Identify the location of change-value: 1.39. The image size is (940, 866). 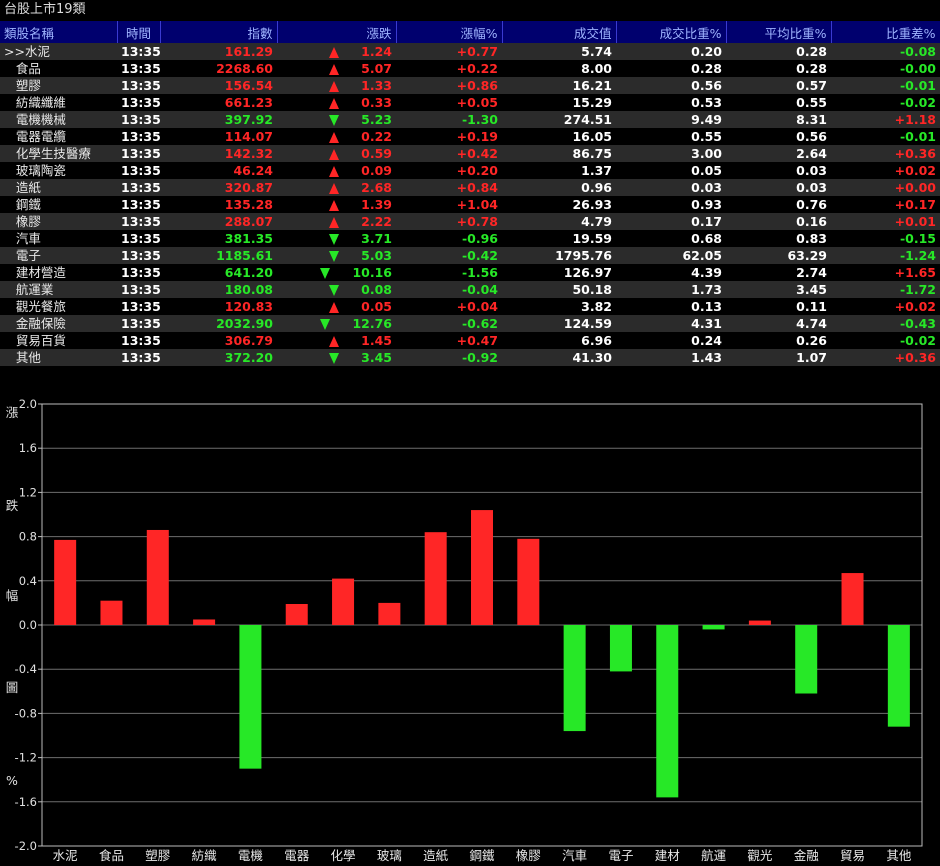
(376, 204).